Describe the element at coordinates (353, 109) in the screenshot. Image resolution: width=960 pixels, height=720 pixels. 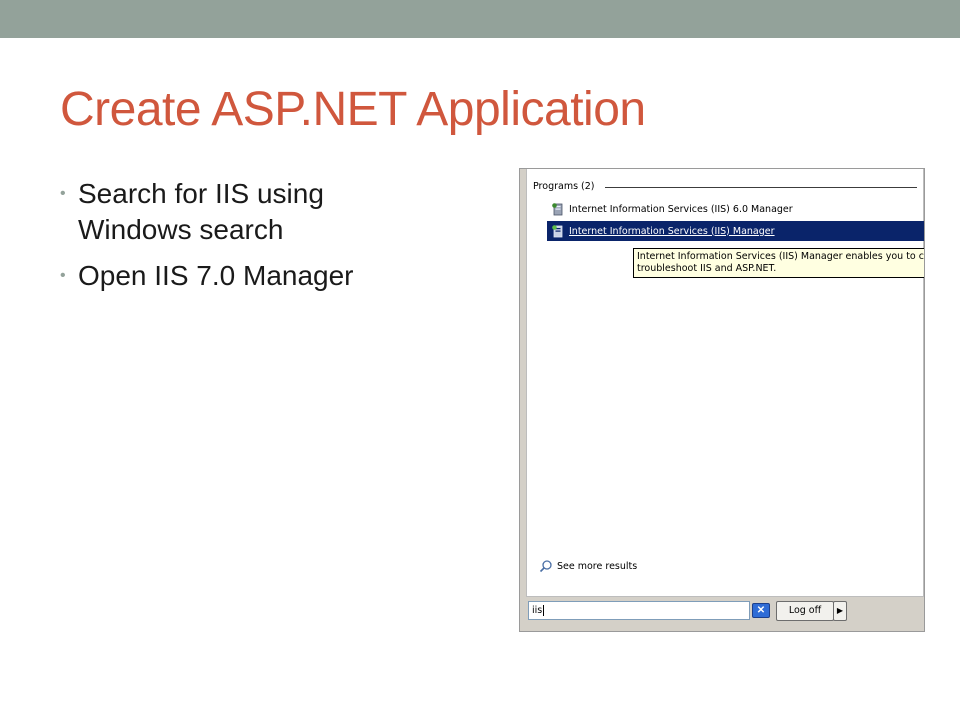
I see `slide-title: Create ASP.NET Application` at that location.